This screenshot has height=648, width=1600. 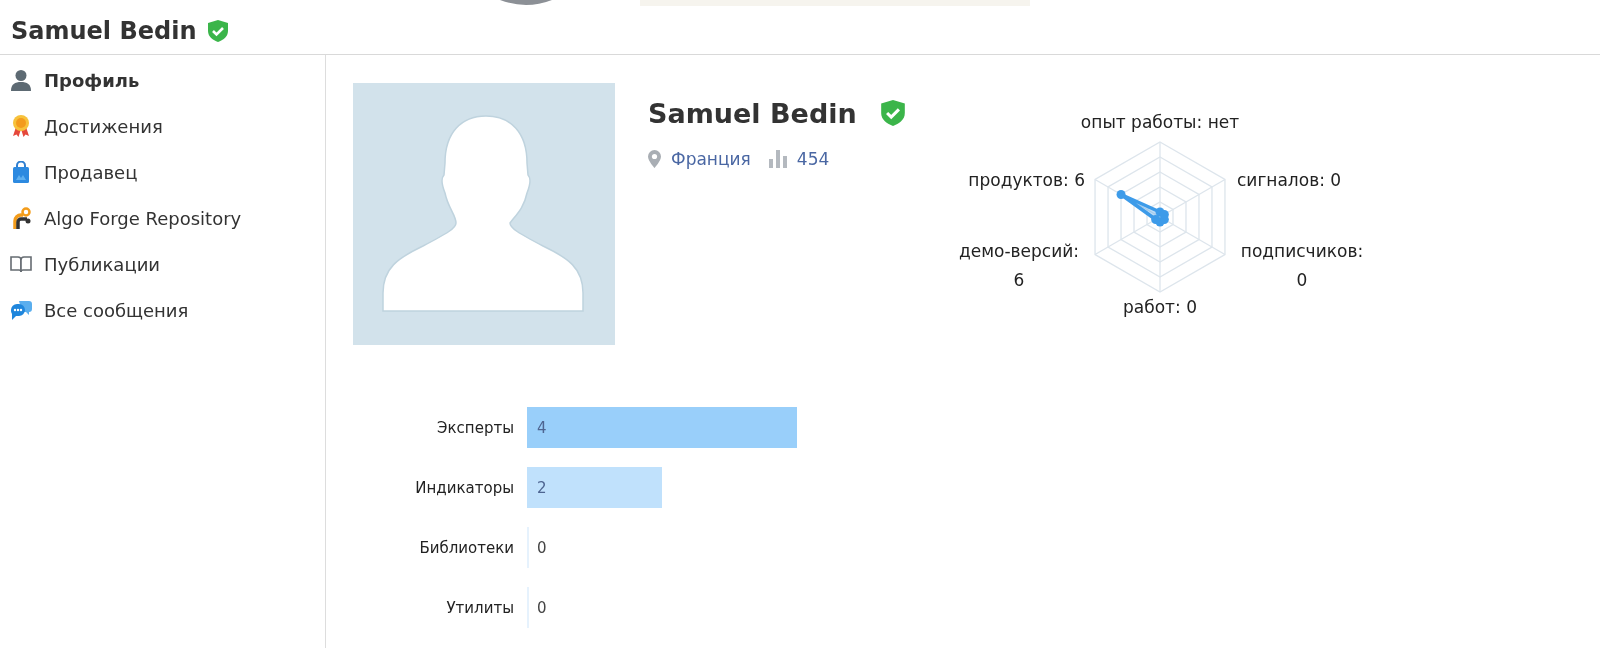 What do you see at coordinates (1289, 180) in the screenshot?
I see `radar-axis-label: сигналов: 0` at bounding box center [1289, 180].